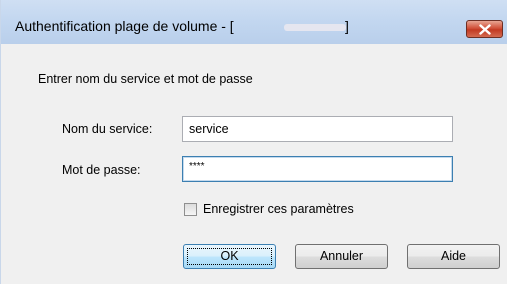 The height and width of the screenshot is (284, 507). What do you see at coordinates (317, 129) in the screenshot?
I see `service-name-input: service` at bounding box center [317, 129].